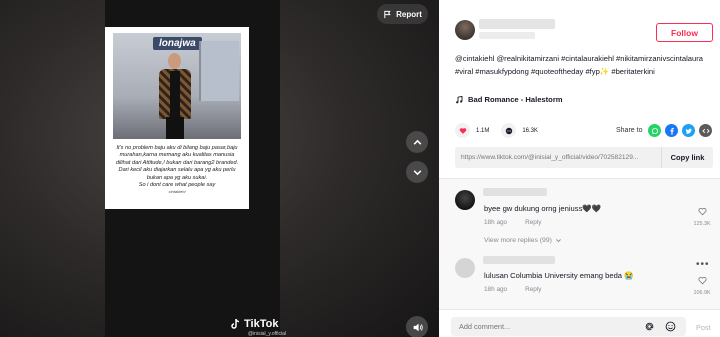 The image size is (720, 337). Describe the element at coordinates (543, 208) in the screenshot. I see `comment-text: byee gw dukung orng jeniuss🖤🖤` at that location.